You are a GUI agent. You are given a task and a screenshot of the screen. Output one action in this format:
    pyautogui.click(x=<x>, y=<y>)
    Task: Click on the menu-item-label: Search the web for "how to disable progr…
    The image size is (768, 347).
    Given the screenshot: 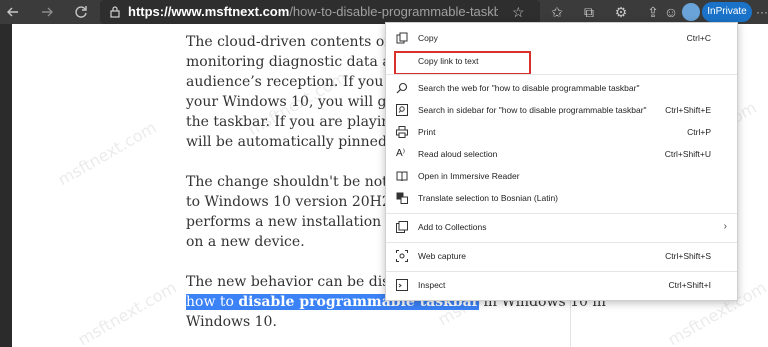 What is the action you would take?
    pyautogui.click(x=529, y=88)
    